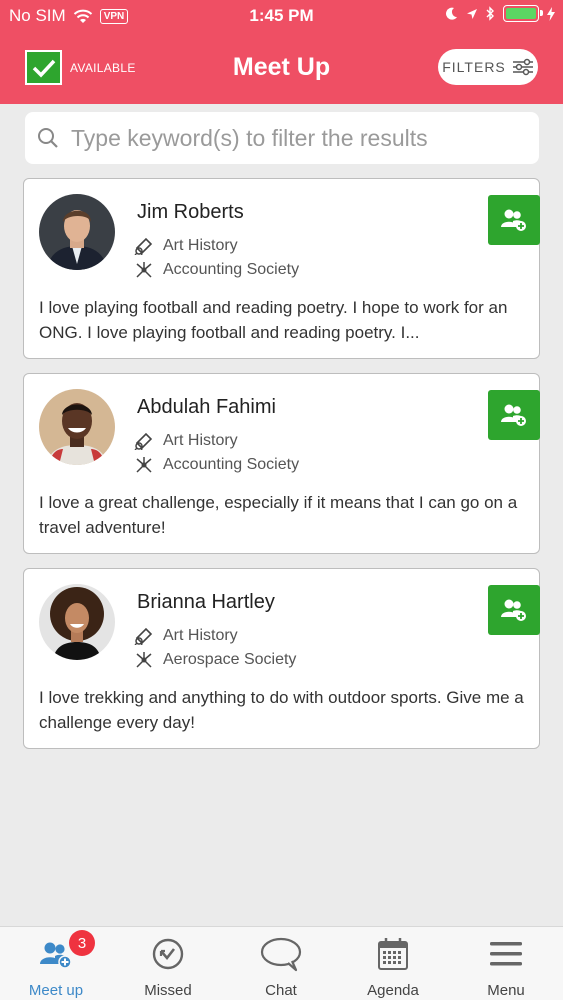 The image size is (563, 1000). What do you see at coordinates (230, 659) in the screenshot?
I see `society-label: Aerospace Society` at bounding box center [230, 659].